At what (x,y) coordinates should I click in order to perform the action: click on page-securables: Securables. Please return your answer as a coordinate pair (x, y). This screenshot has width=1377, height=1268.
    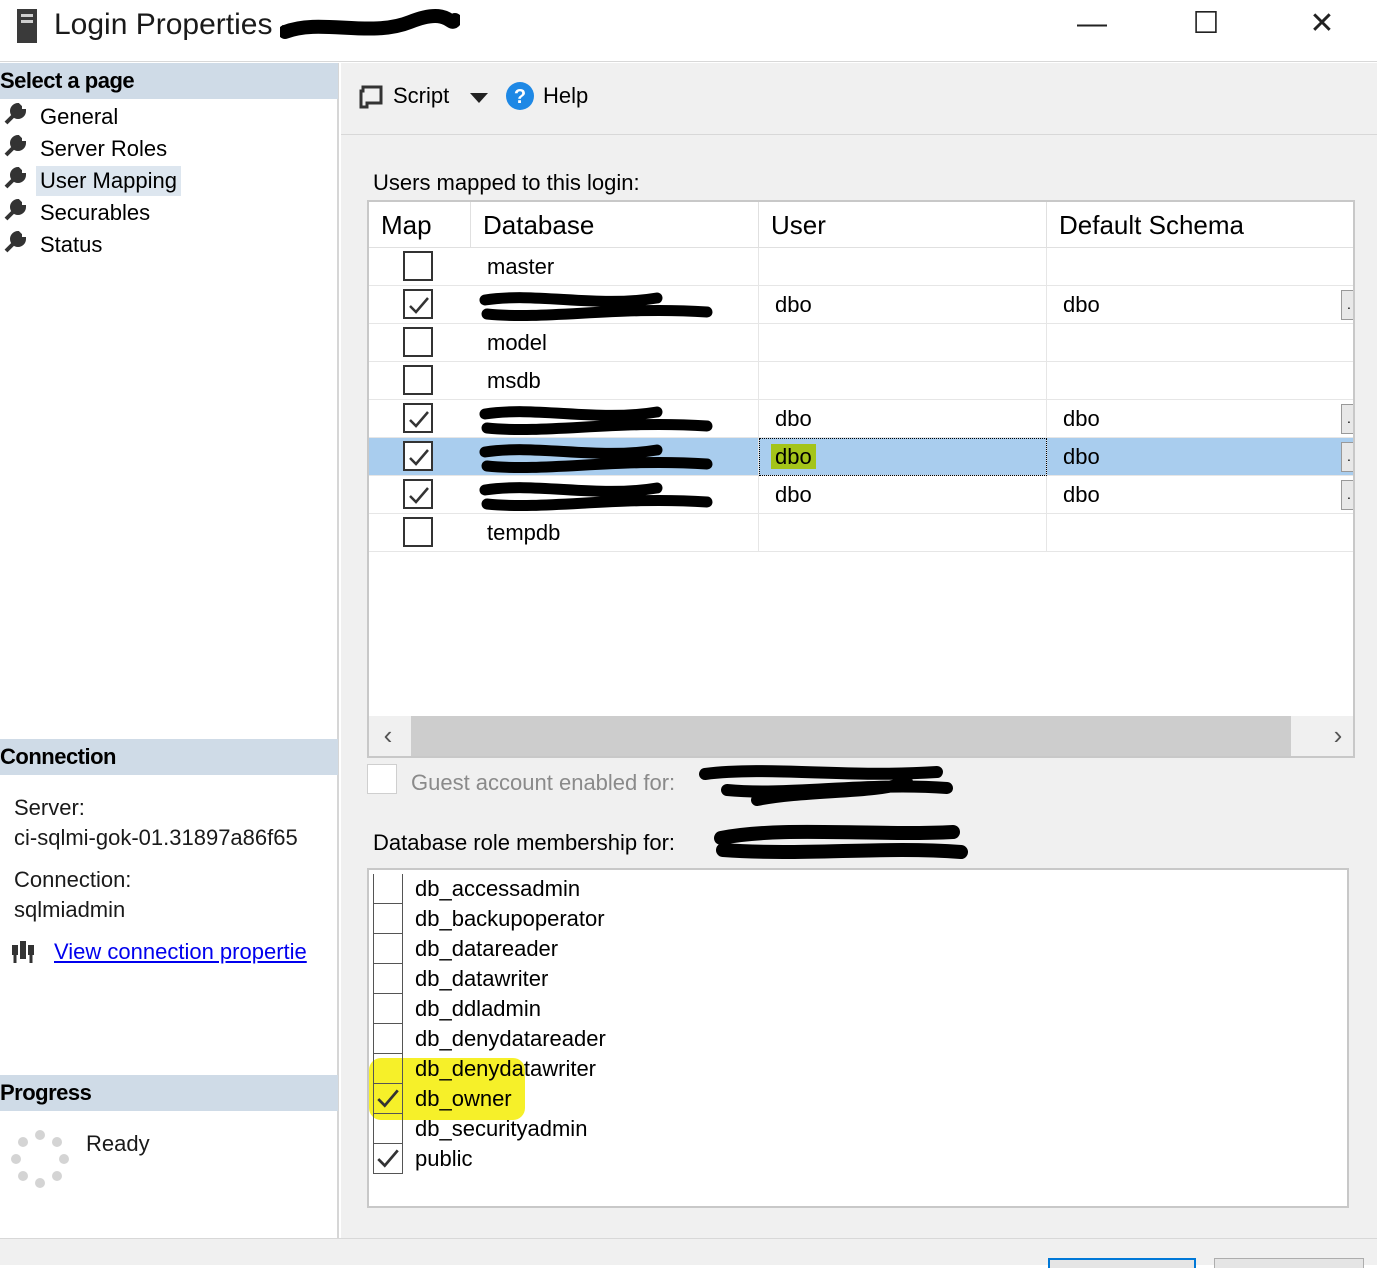
    Looking at the image, I should click on (79, 212).